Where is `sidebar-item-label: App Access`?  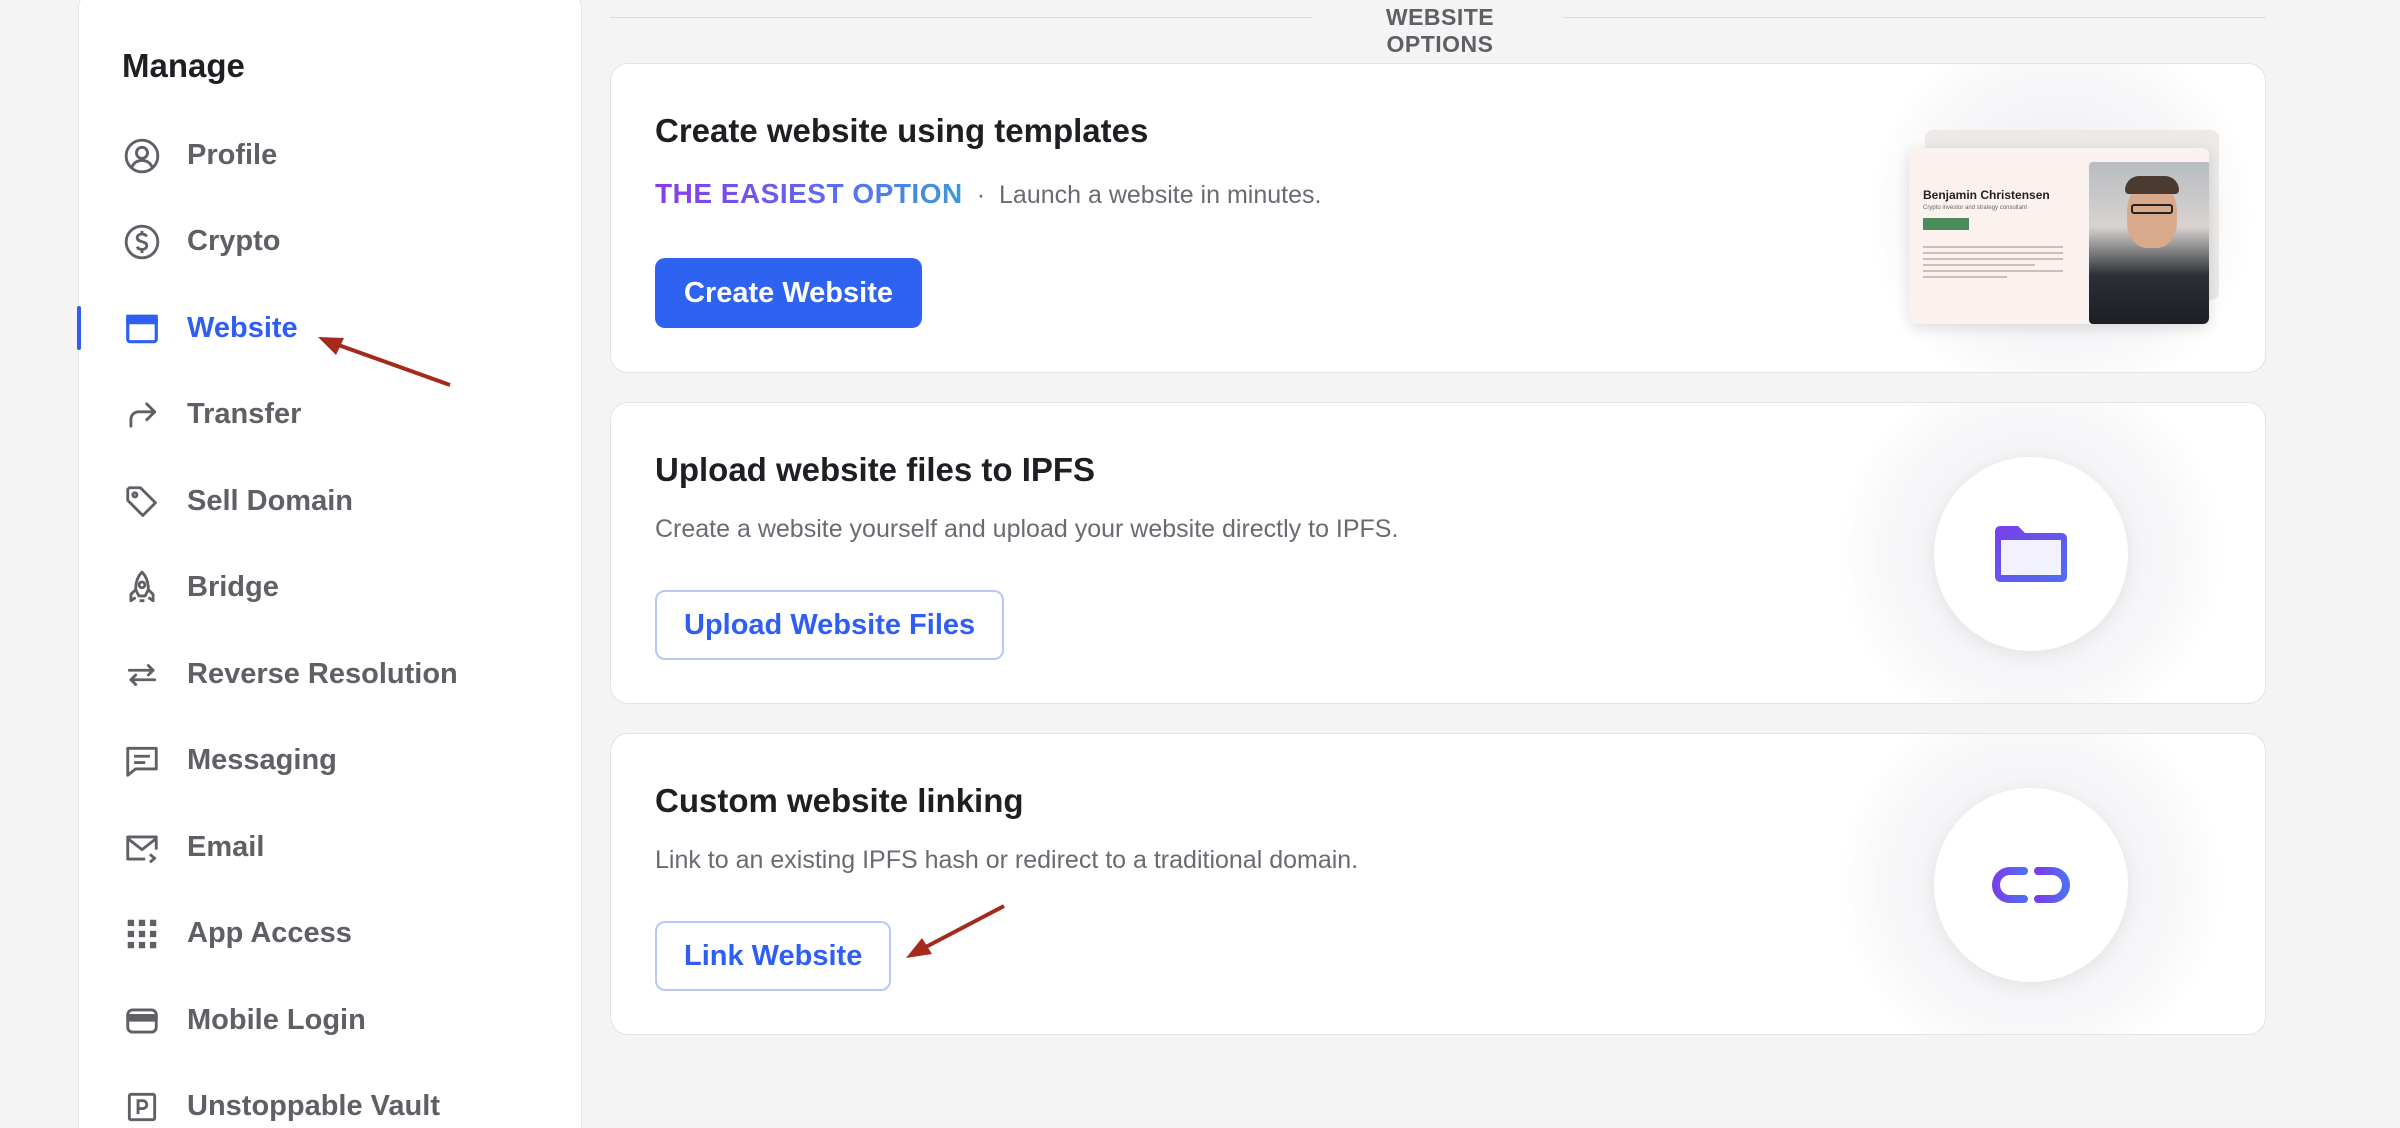
sidebar-item-label: App Access is located at coordinates (269, 933).